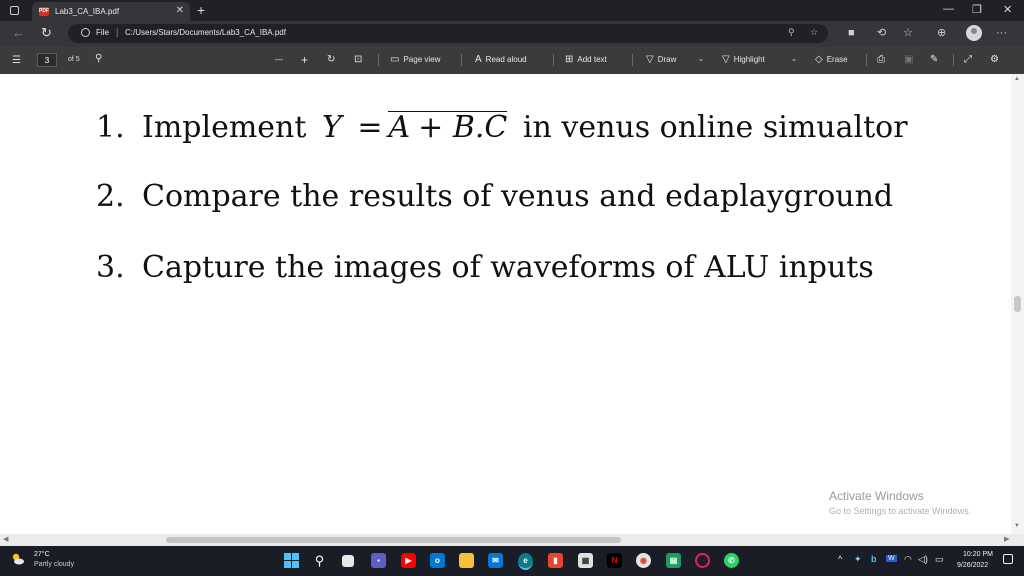 This screenshot has width=1024, height=576. What do you see at coordinates (731, 560) in the screenshot?
I see `whatsapp-icon: ✆` at bounding box center [731, 560].